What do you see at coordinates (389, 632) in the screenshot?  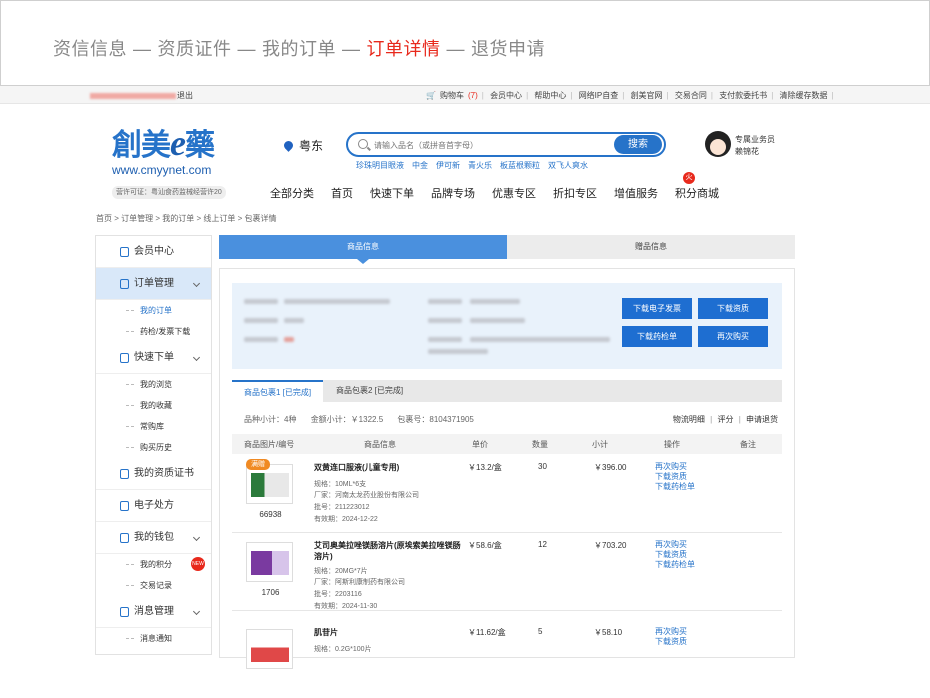 I see `product-name: 肌苷片` at bounding box center [389, 632].